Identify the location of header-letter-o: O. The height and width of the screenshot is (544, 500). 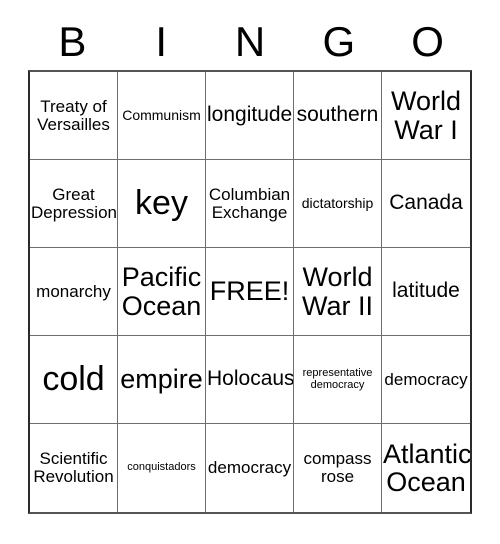
(427, 42).